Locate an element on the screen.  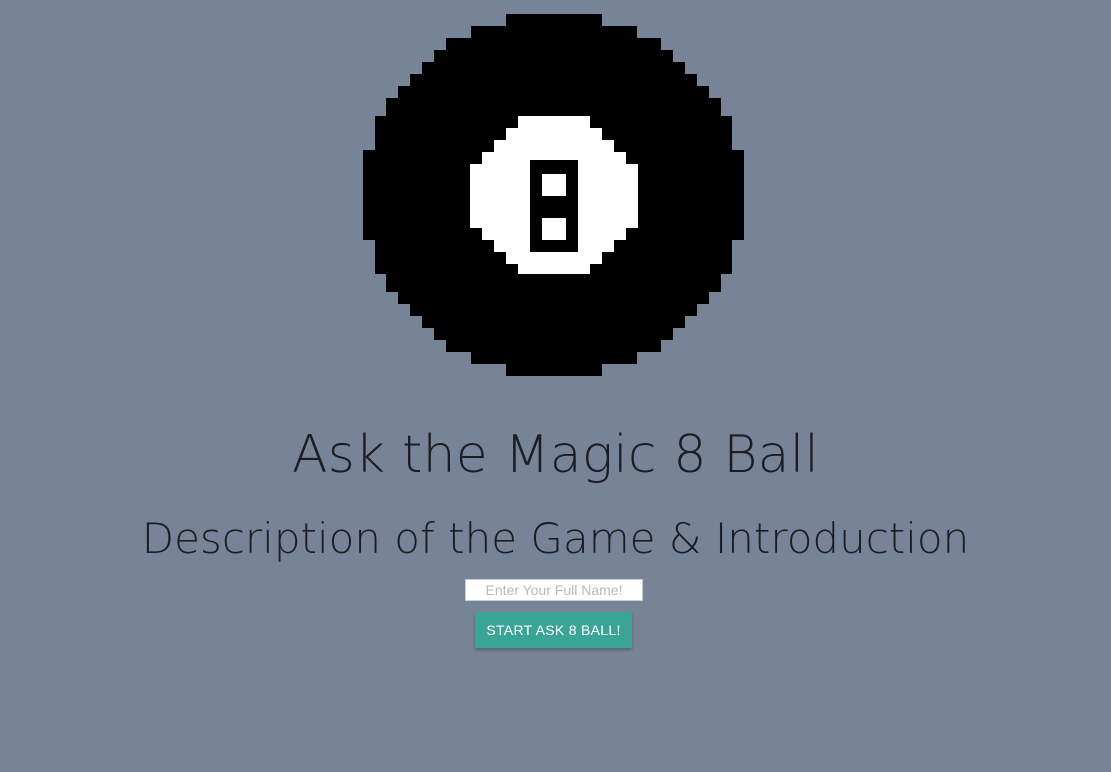
start-button: START ASK 8 BALL! is located at coordinates (553, 630).